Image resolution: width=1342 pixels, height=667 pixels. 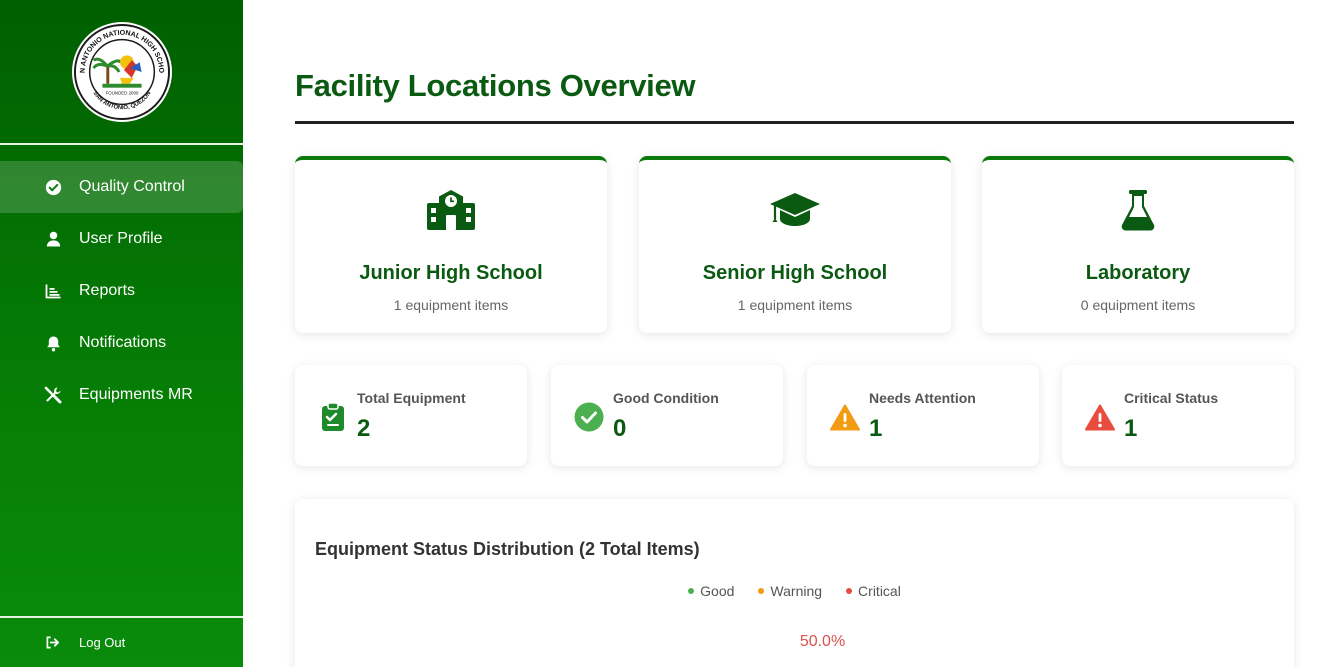 What do you see at coordinates (53, 643) in the screenshot?
I see `logout-icon` at bounding box center [53, 643].